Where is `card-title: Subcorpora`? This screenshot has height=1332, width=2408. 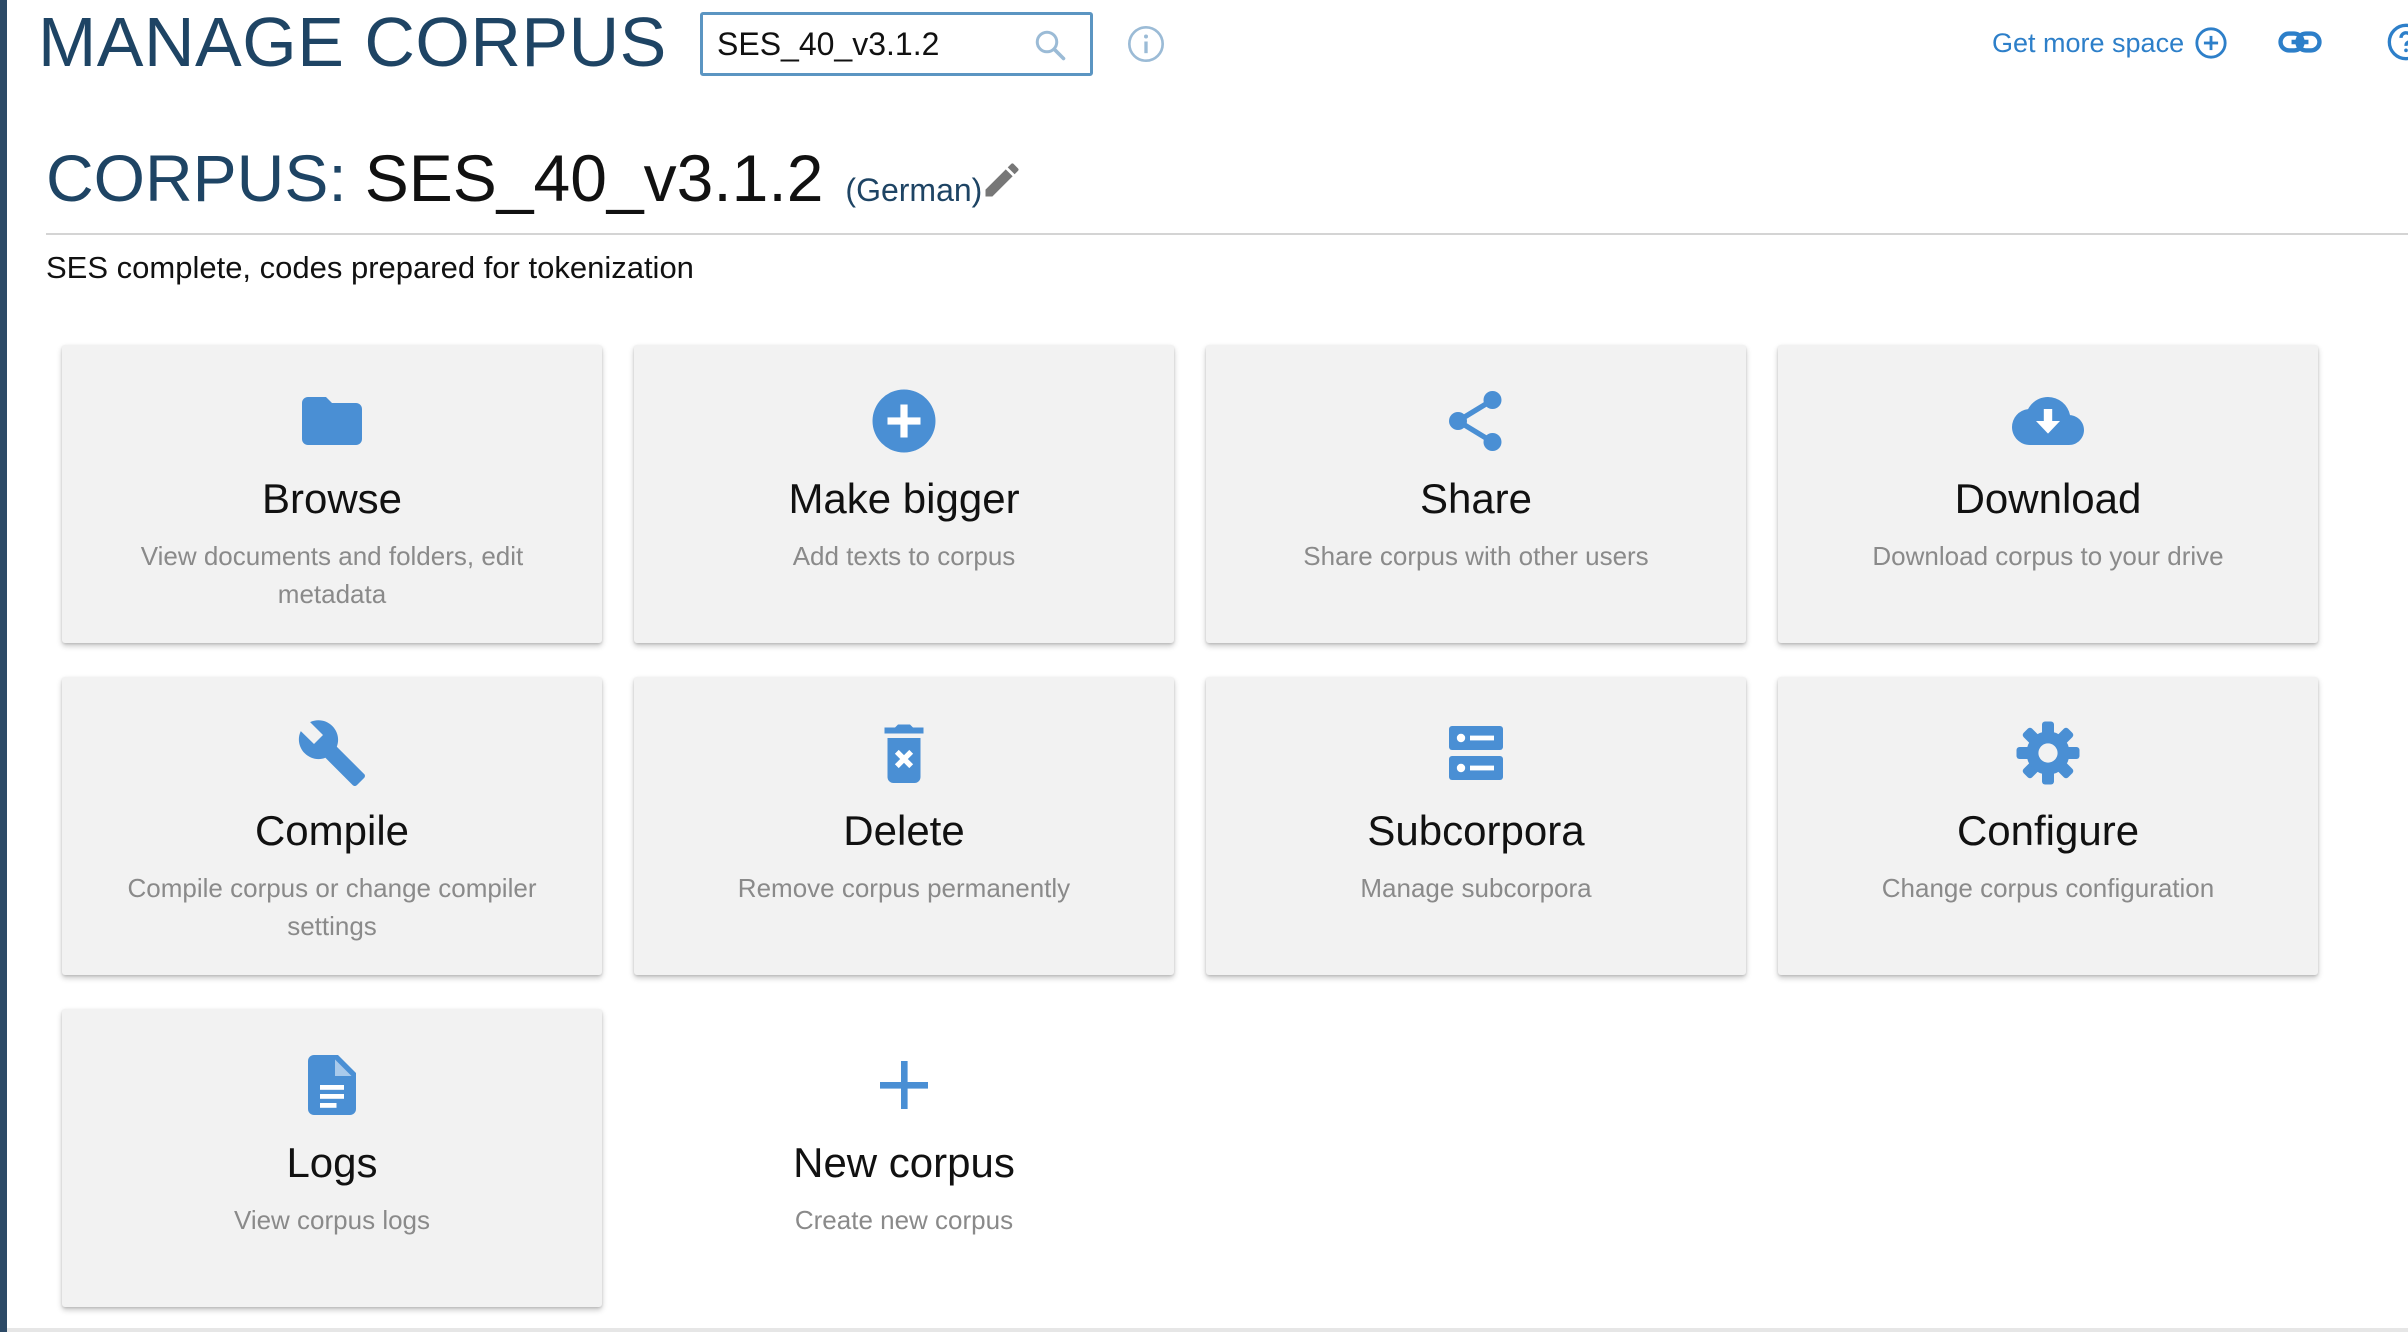
card-title: Subcorpora is located at coordinates (1476, 830).